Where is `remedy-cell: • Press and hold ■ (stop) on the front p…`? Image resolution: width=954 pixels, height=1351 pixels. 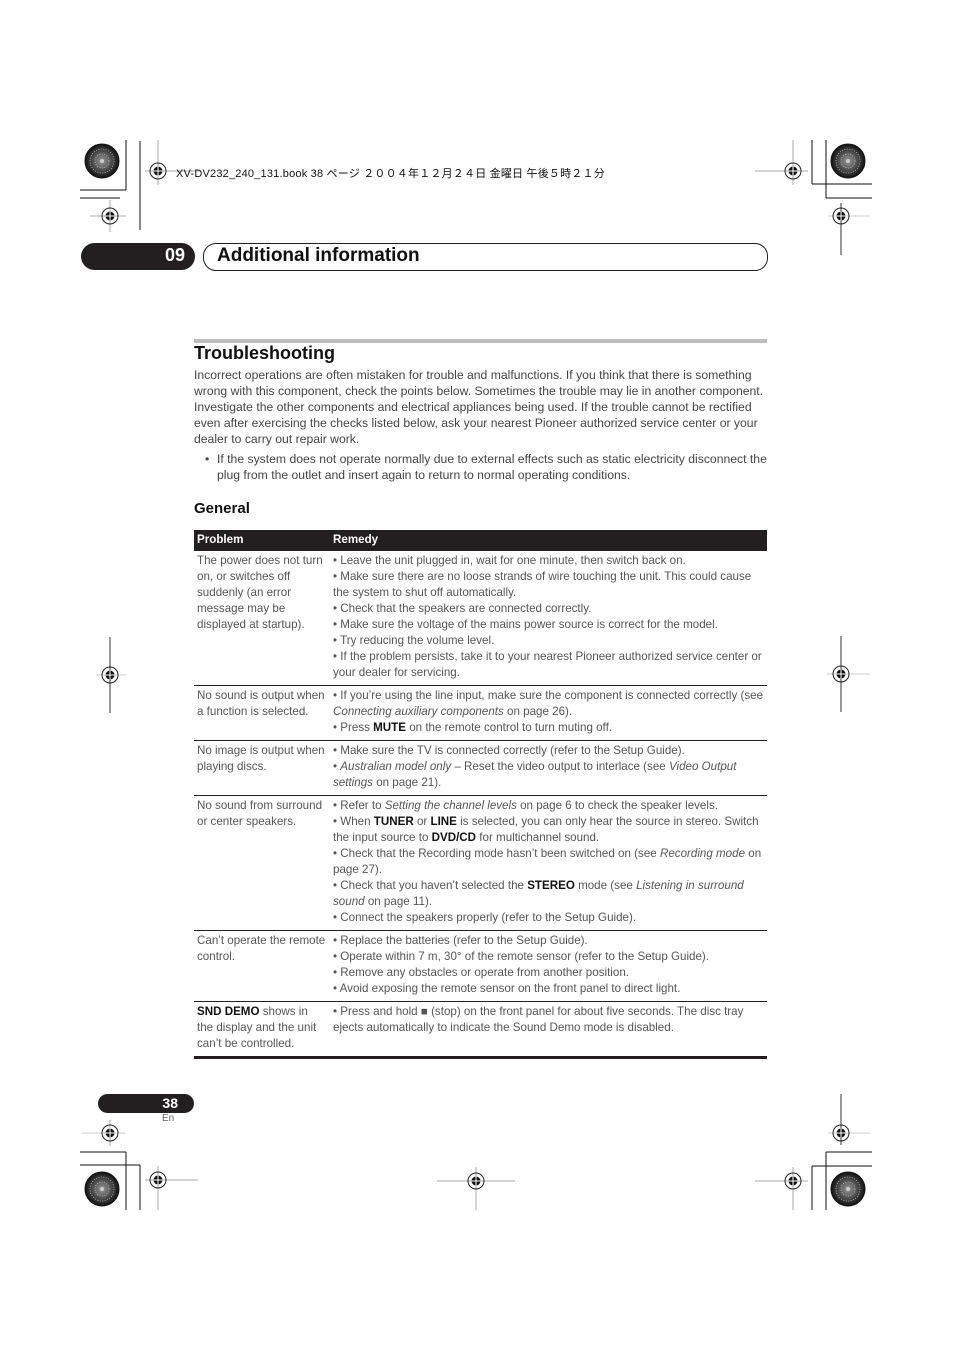
remedy-cell: • Press and hold ■ (stop) on the front p… is located at coordinates (548, 1030).